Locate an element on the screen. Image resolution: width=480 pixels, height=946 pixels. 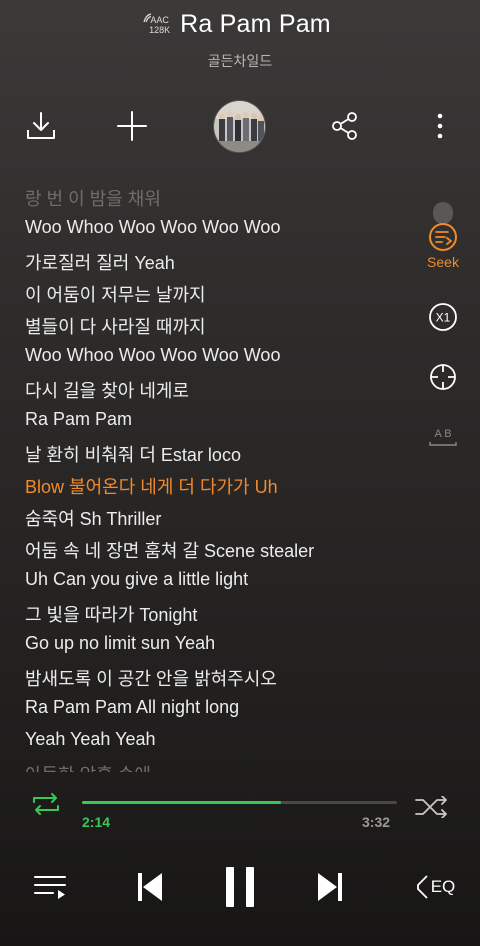
lyric-line-current: Blow 불어온다 네게 더 다가가 Uh is located at coordinates (151, 486).